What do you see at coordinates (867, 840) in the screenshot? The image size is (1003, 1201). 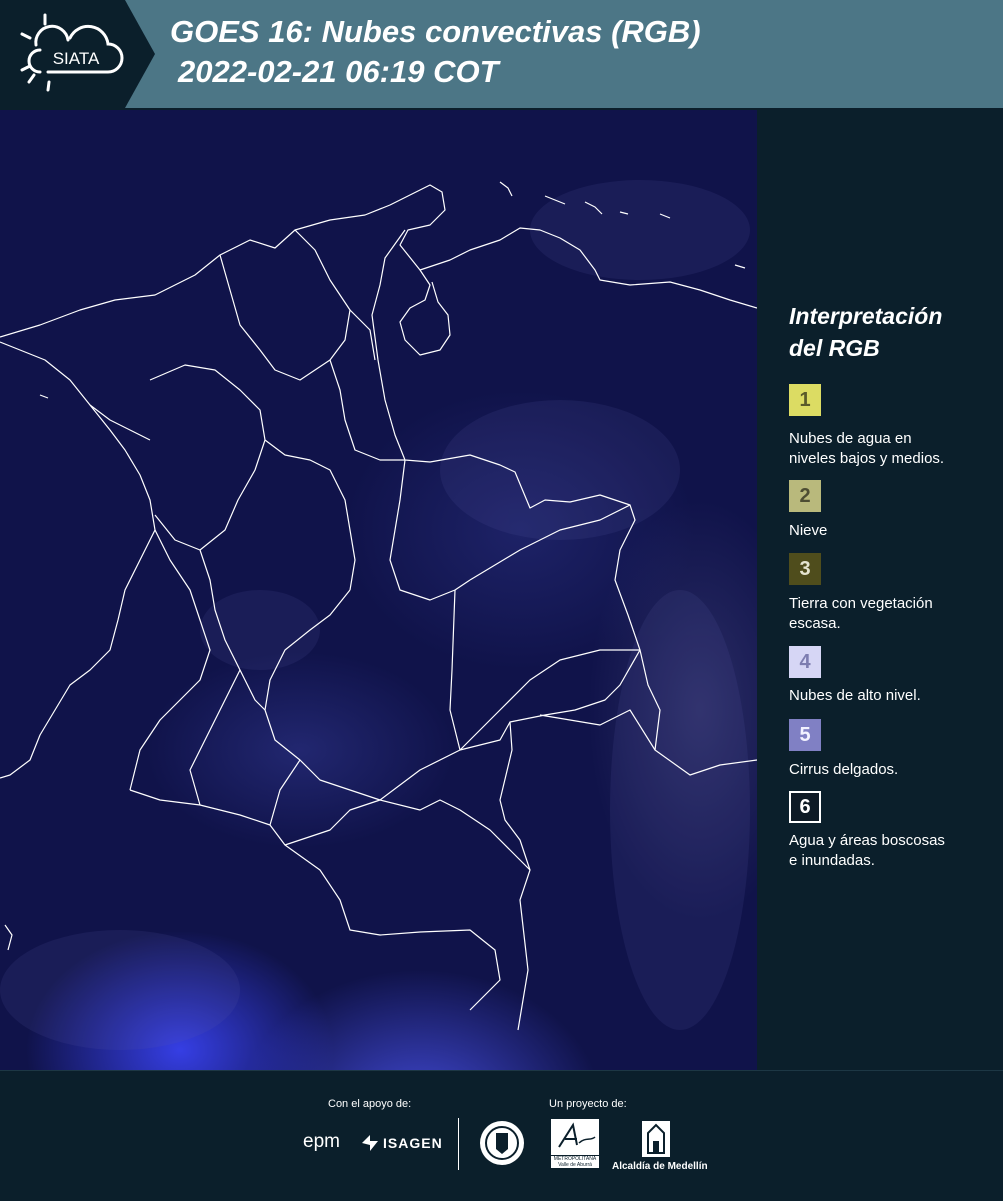 I see `legend-item-text: Agua y áreas boscosas` at bounding box center [867, 840].